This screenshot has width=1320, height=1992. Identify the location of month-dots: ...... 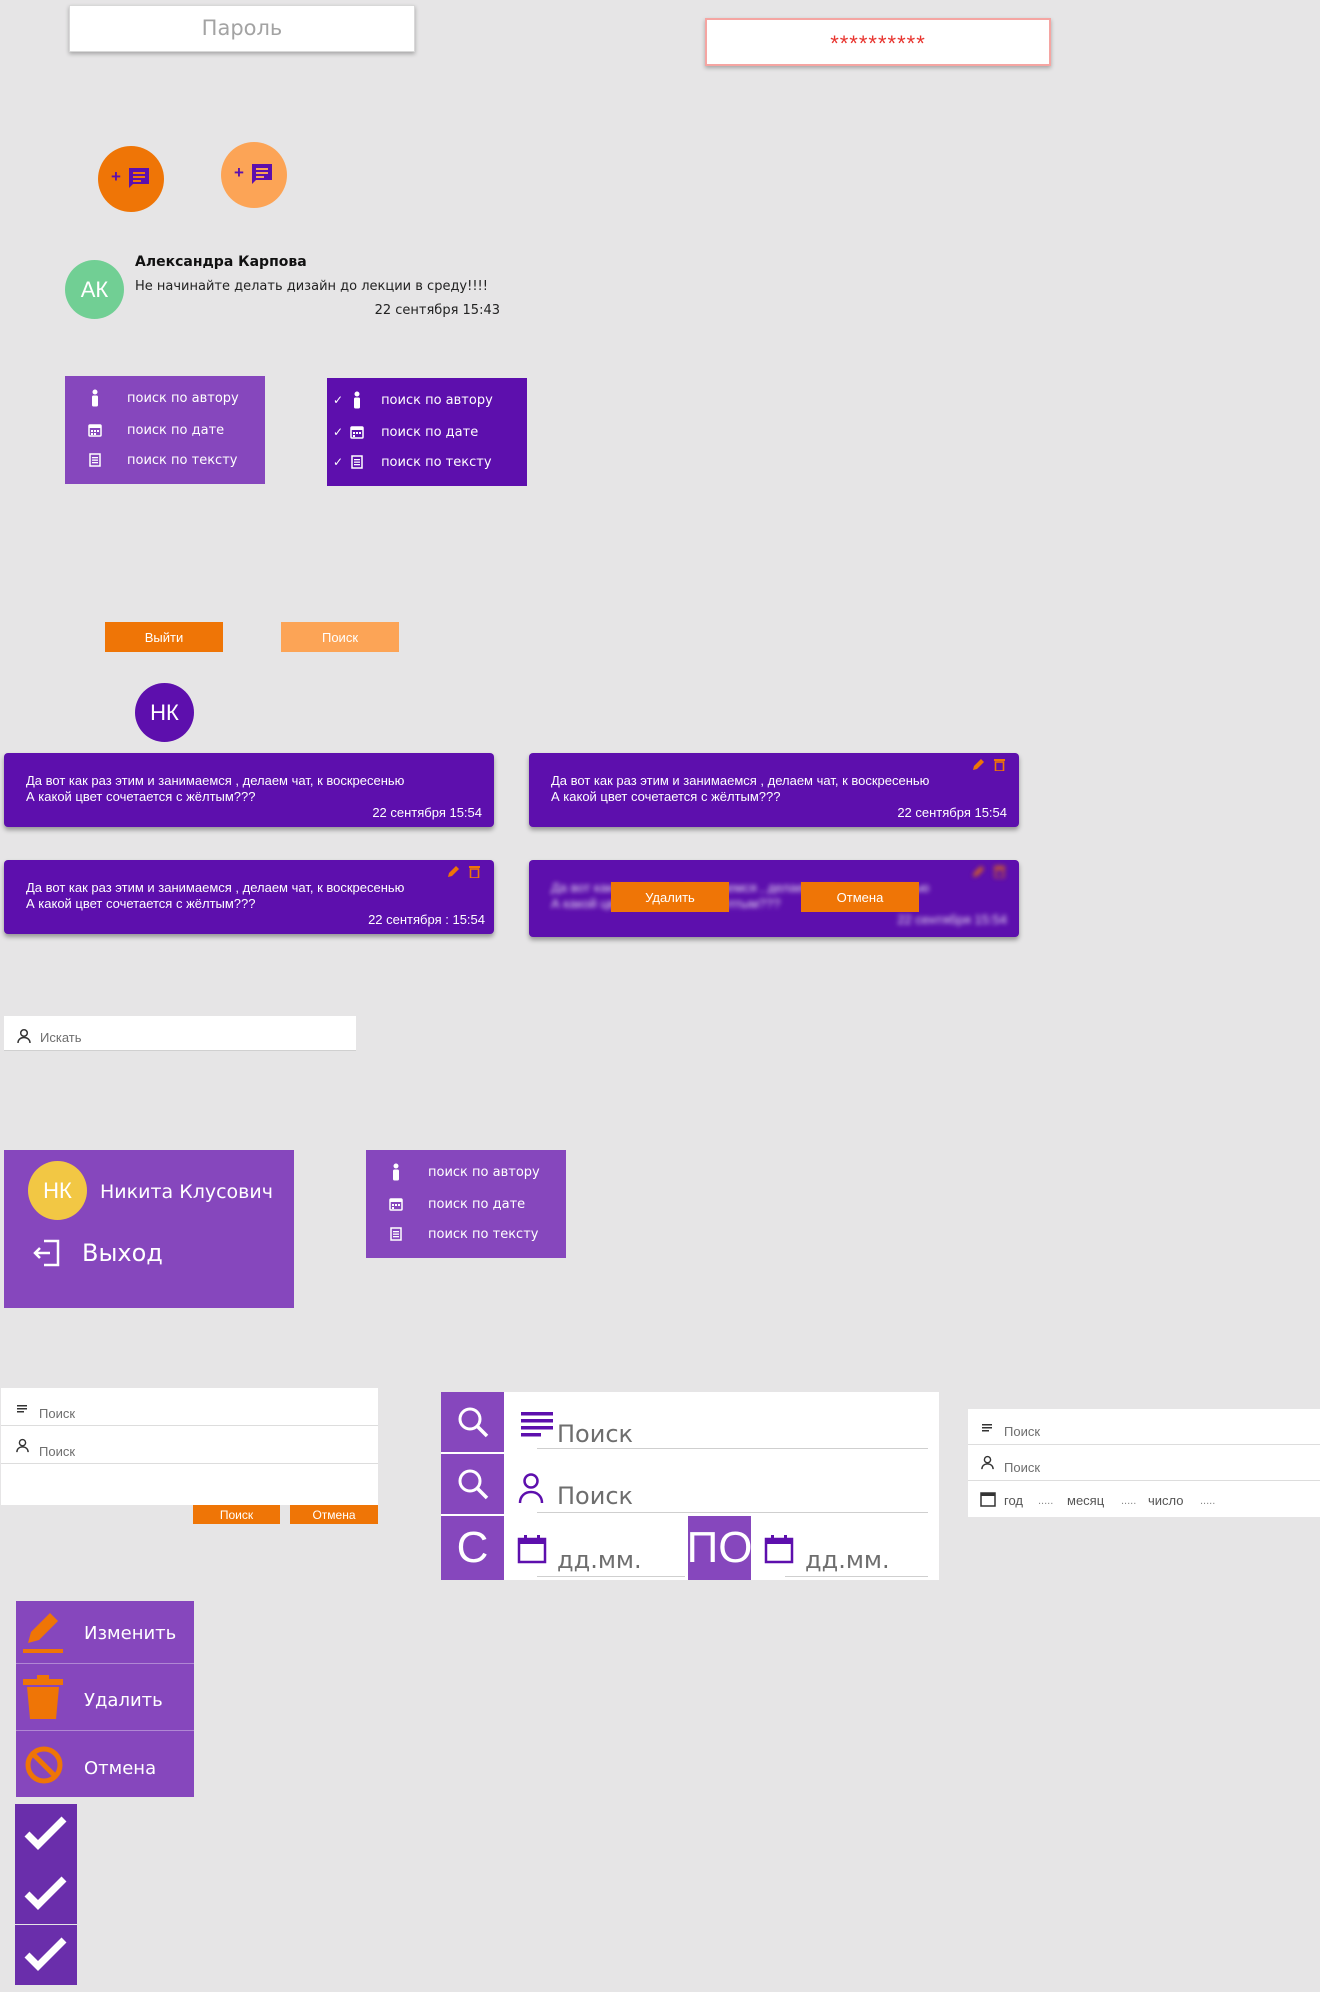
(1128, 1501).